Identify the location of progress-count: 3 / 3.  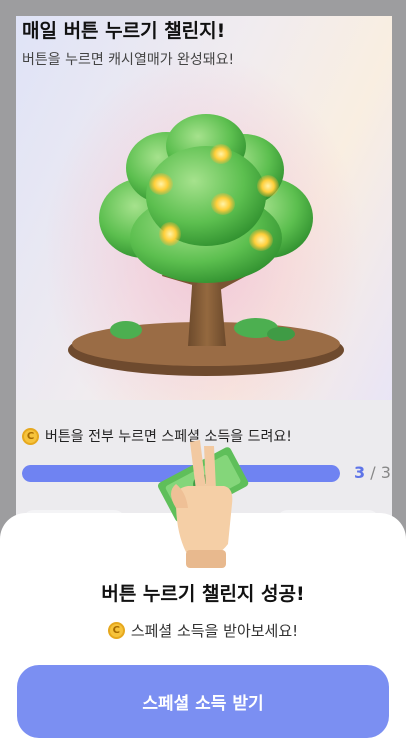
(372, 472).